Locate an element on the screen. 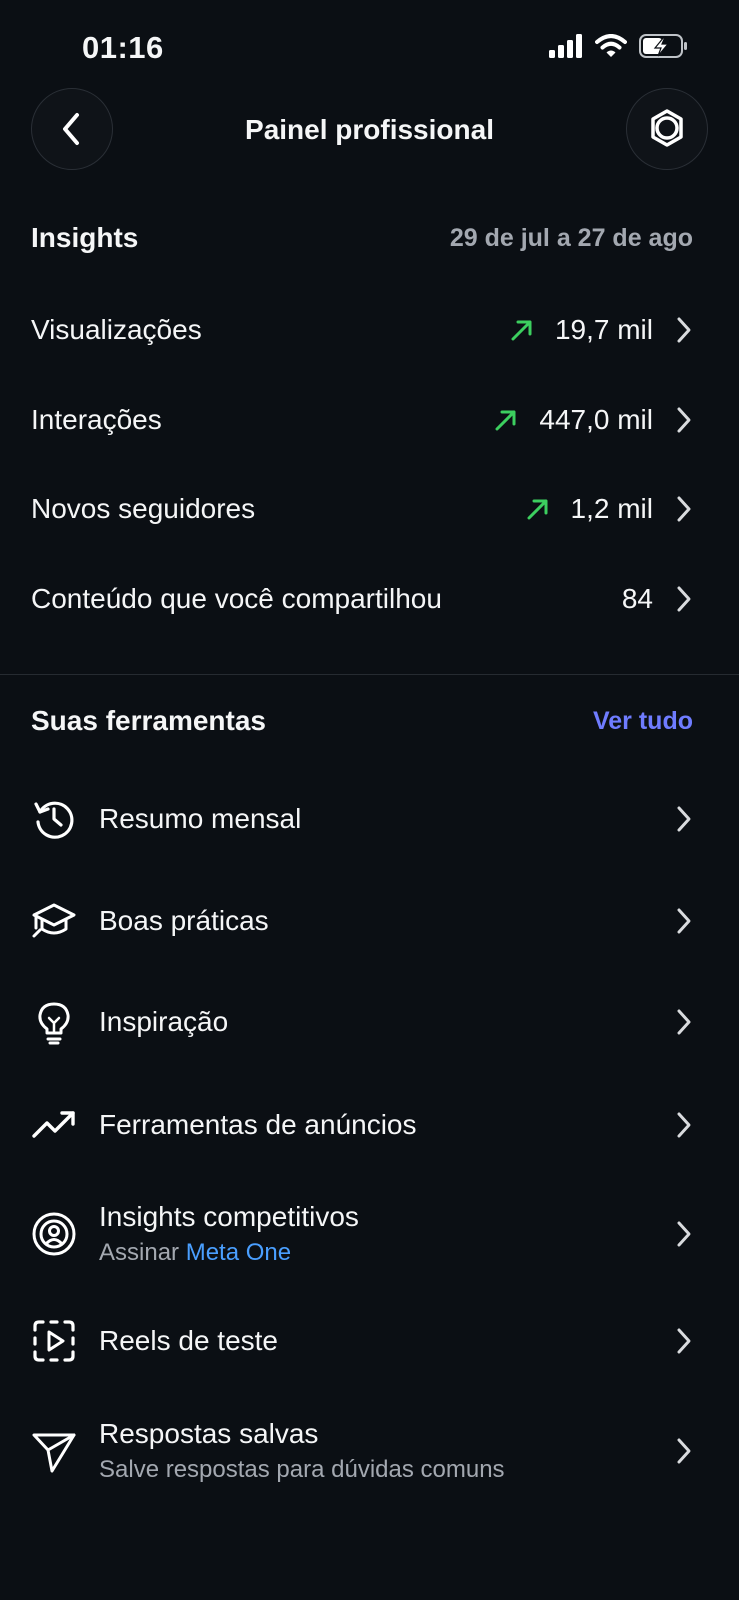  tool-label: Insights competitivos is located at coordinates (229, 1216).